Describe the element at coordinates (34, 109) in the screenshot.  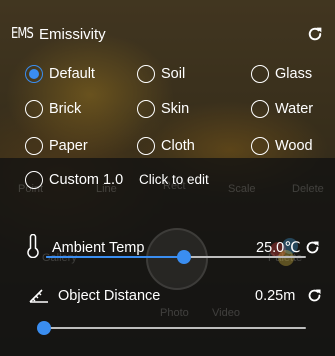
I see `radio-brick` at that location.